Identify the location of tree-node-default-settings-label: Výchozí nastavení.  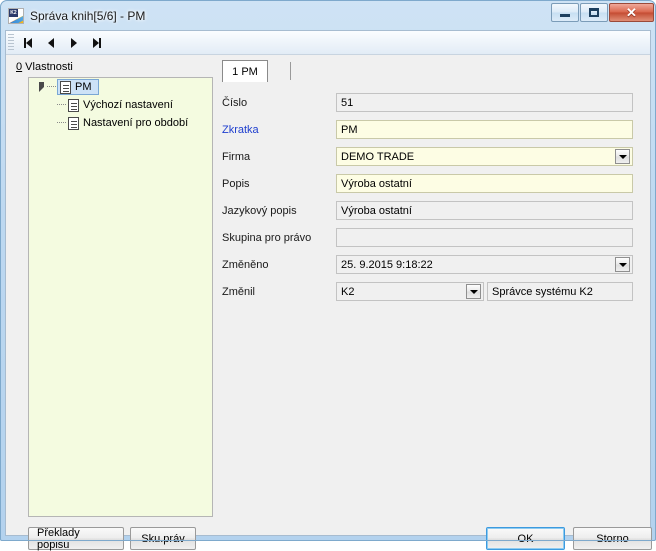
(128, 105).